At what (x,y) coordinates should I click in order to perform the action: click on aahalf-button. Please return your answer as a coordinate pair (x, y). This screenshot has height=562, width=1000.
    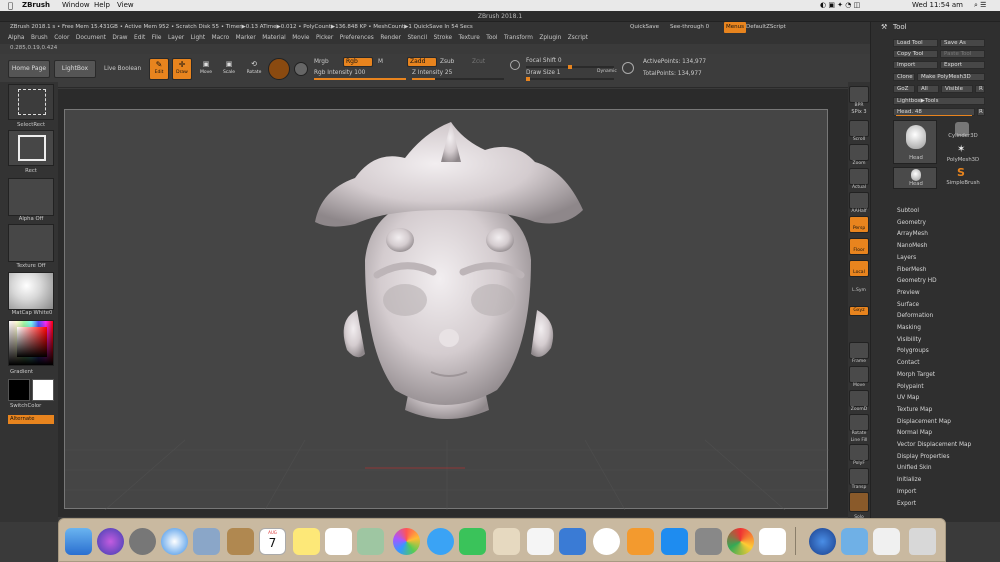
    Looking at the image, I should click on (859, 200).